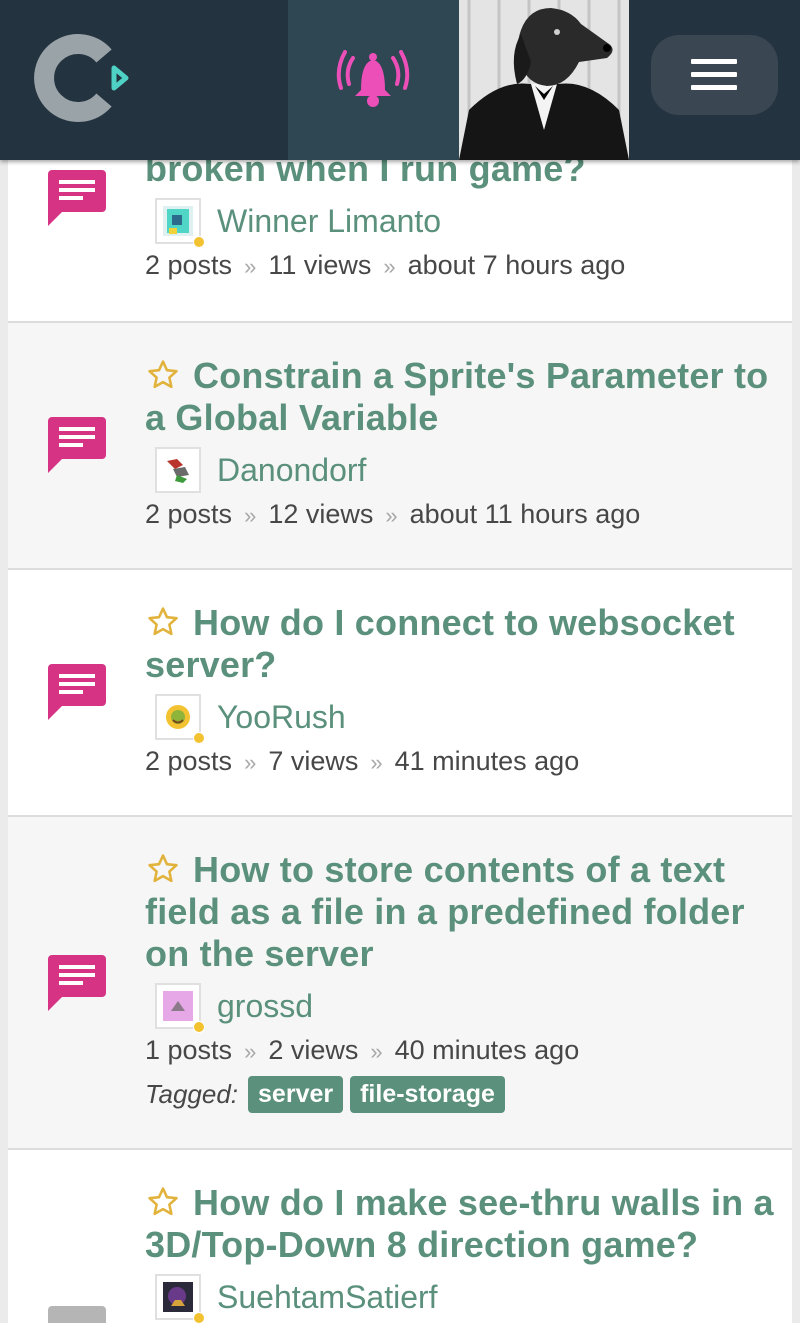  I want to click on dog-in-suit-avatar-image, so click(544, 80).